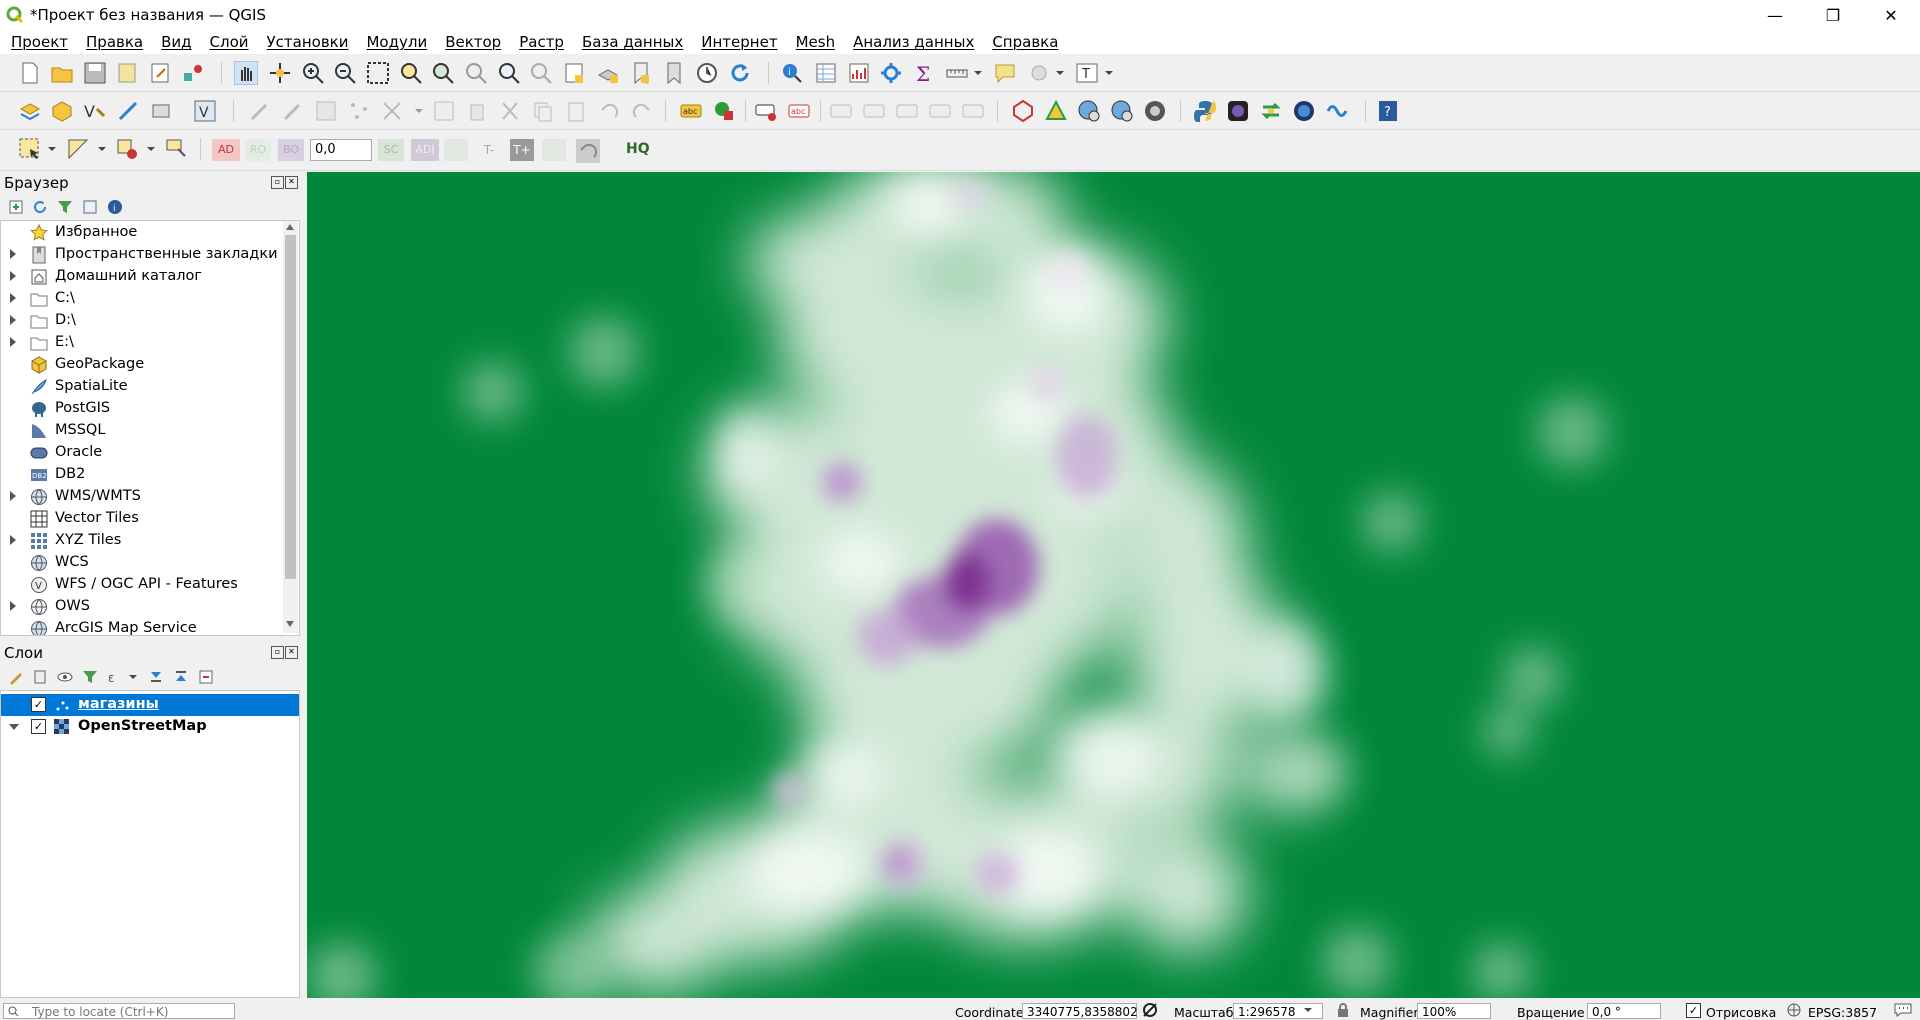 The width and height of the screenshot is (1920, 1020). Describe the element at coordinates (378, 73) in the screenshot. I see `zoom-full-icon` at that location.